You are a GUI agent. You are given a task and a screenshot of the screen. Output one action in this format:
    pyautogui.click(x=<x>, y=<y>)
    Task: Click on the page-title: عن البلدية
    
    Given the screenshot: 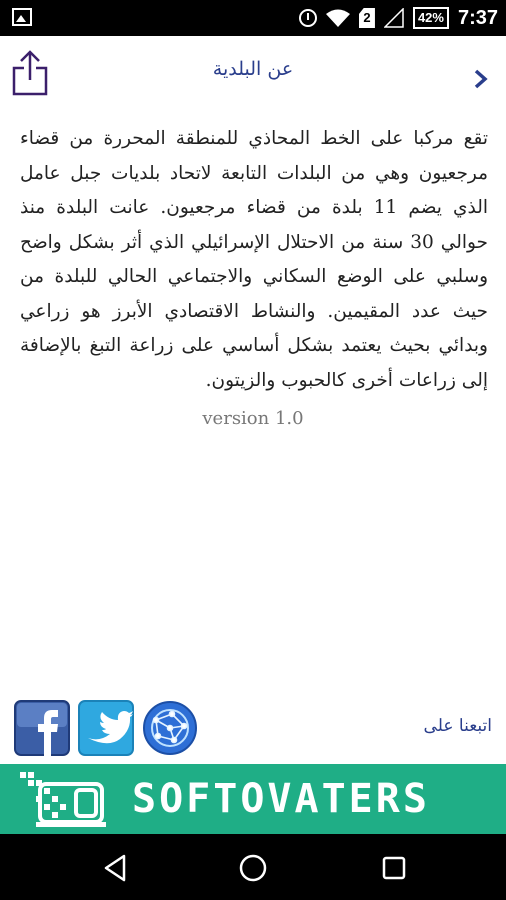 What is the action you would take?
    pyautogui.click(x=253, y=69)
    